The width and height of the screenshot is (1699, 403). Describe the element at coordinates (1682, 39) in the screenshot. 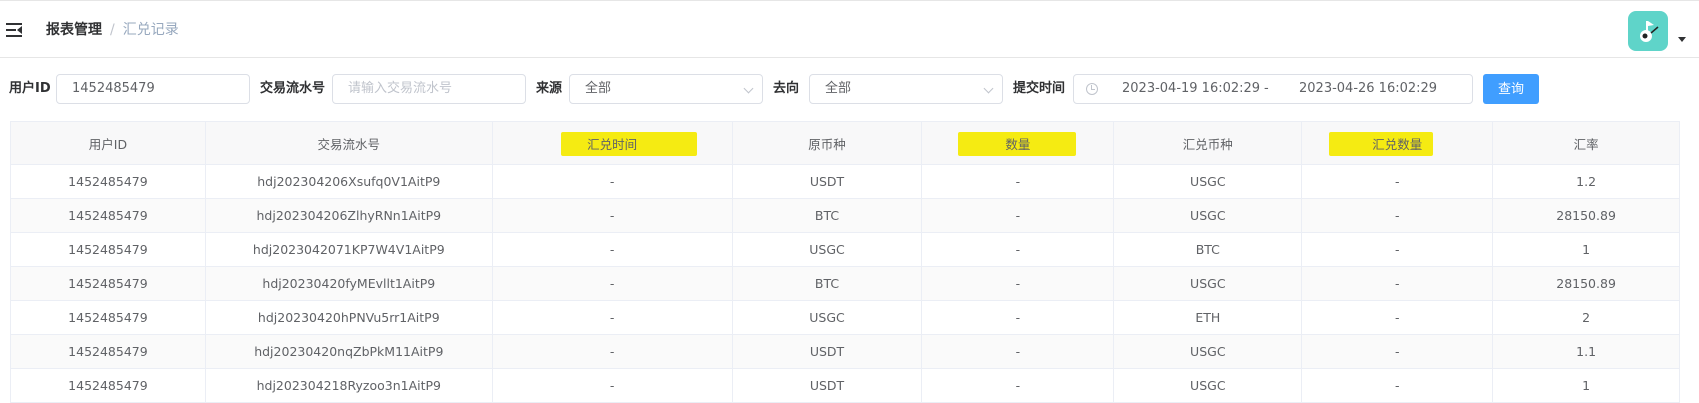

I see `caret-down-icon` at that location.